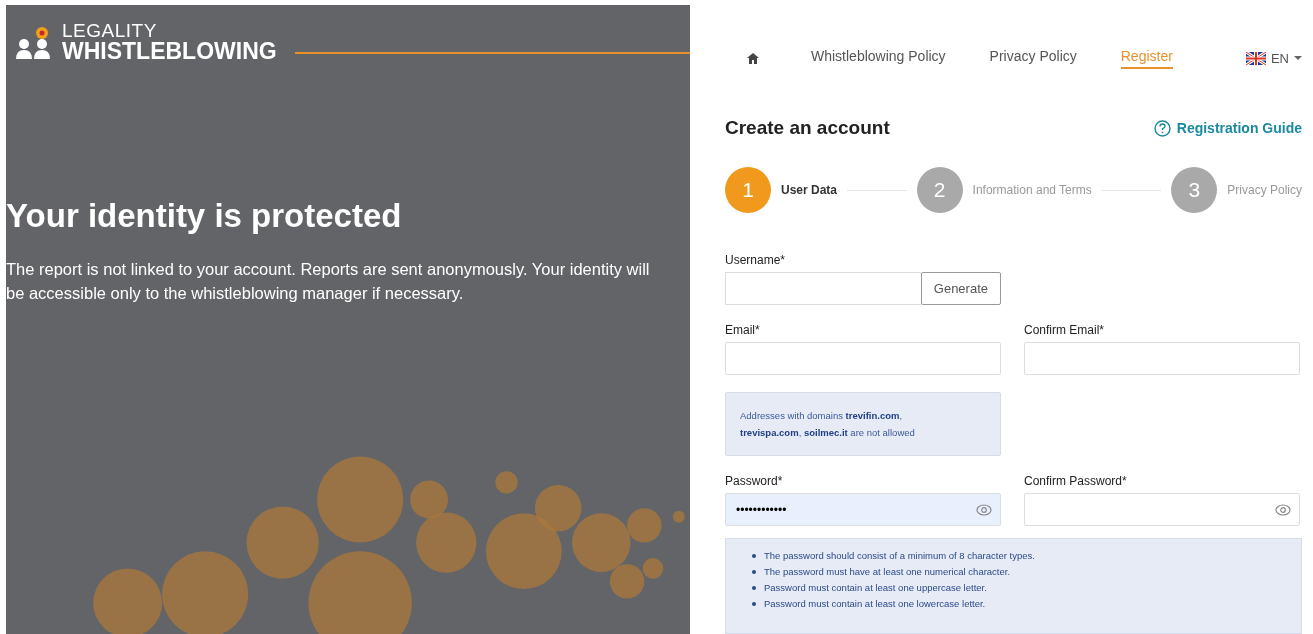 Image resolution: width=1313 pixels, height=634 pixels. I want to click on password-field: ••••••••••••, so click(863, 509).